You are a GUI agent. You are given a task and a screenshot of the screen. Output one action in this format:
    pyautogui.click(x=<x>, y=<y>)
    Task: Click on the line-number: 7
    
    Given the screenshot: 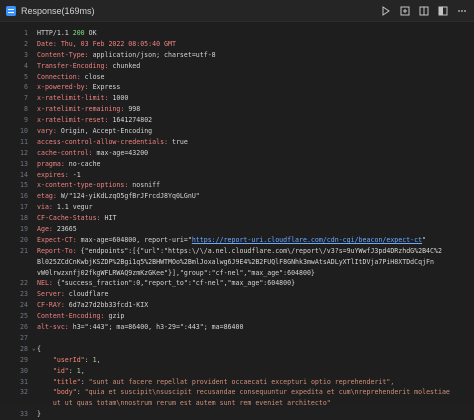 What is the action you would take?
    pyautogui.click(x=26, y=98)
    